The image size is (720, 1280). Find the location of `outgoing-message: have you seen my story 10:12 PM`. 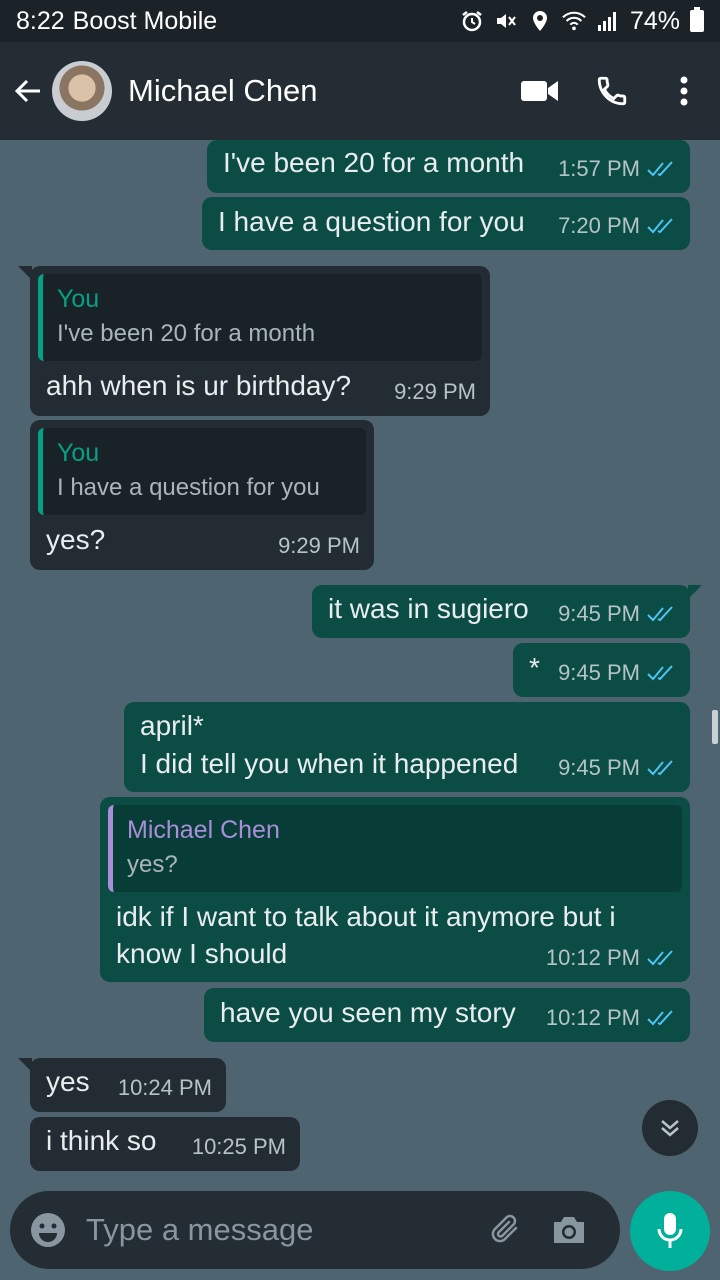

outgoing-message: have you seen my story 10:12 PM is located at coordinates (447, 1015).